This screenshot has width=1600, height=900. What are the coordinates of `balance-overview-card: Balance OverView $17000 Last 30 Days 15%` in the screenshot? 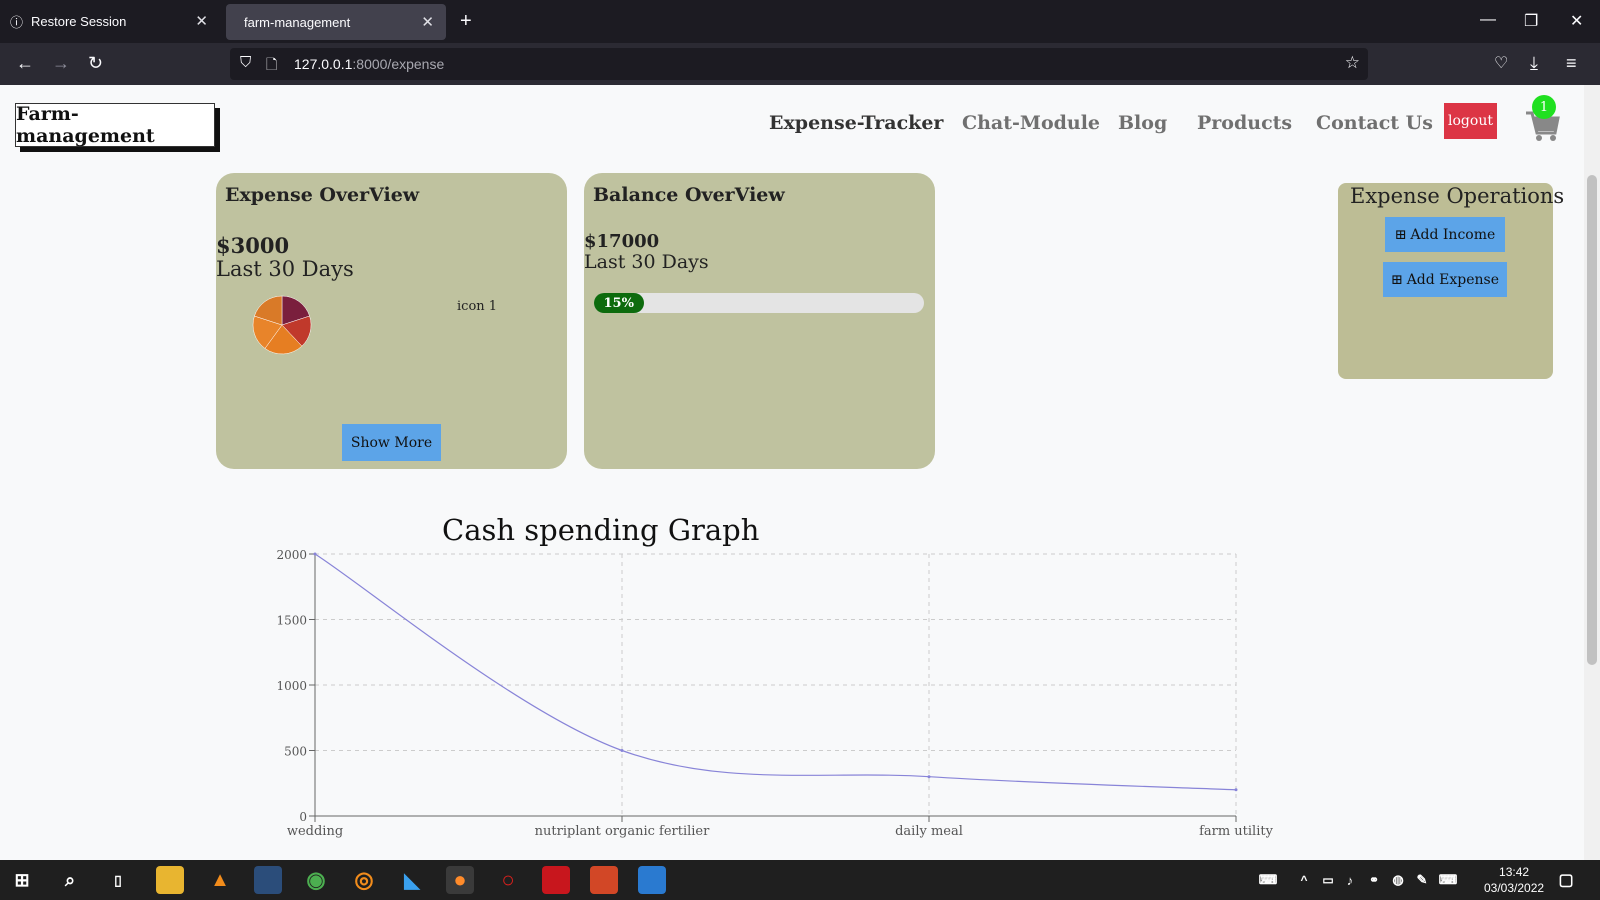 It's located at (759, 321).